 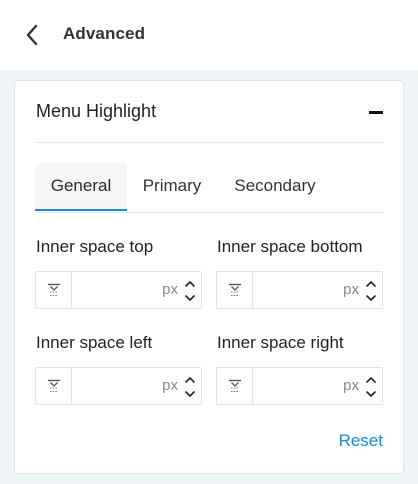 What do you see at coordinates (104, 33) in the screenshot?
I see `page-title: Advanced` at bounding box center [104, 33].